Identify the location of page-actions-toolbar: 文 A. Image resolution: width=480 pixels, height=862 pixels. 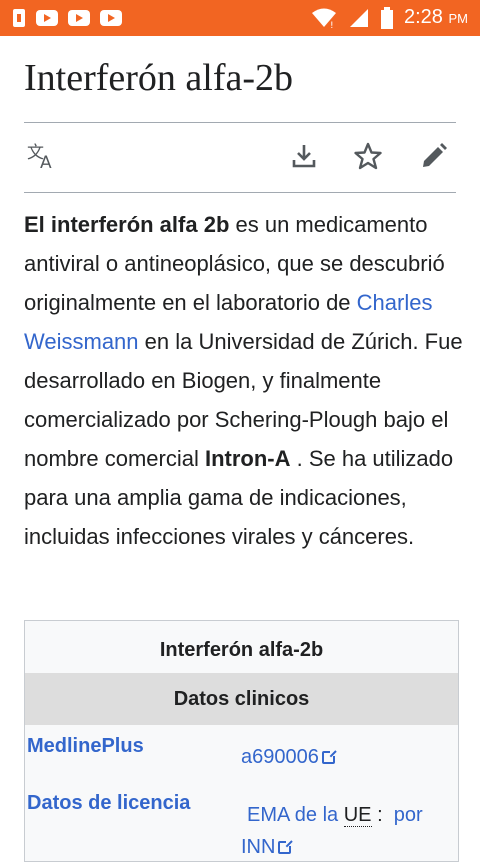
(240, 158).